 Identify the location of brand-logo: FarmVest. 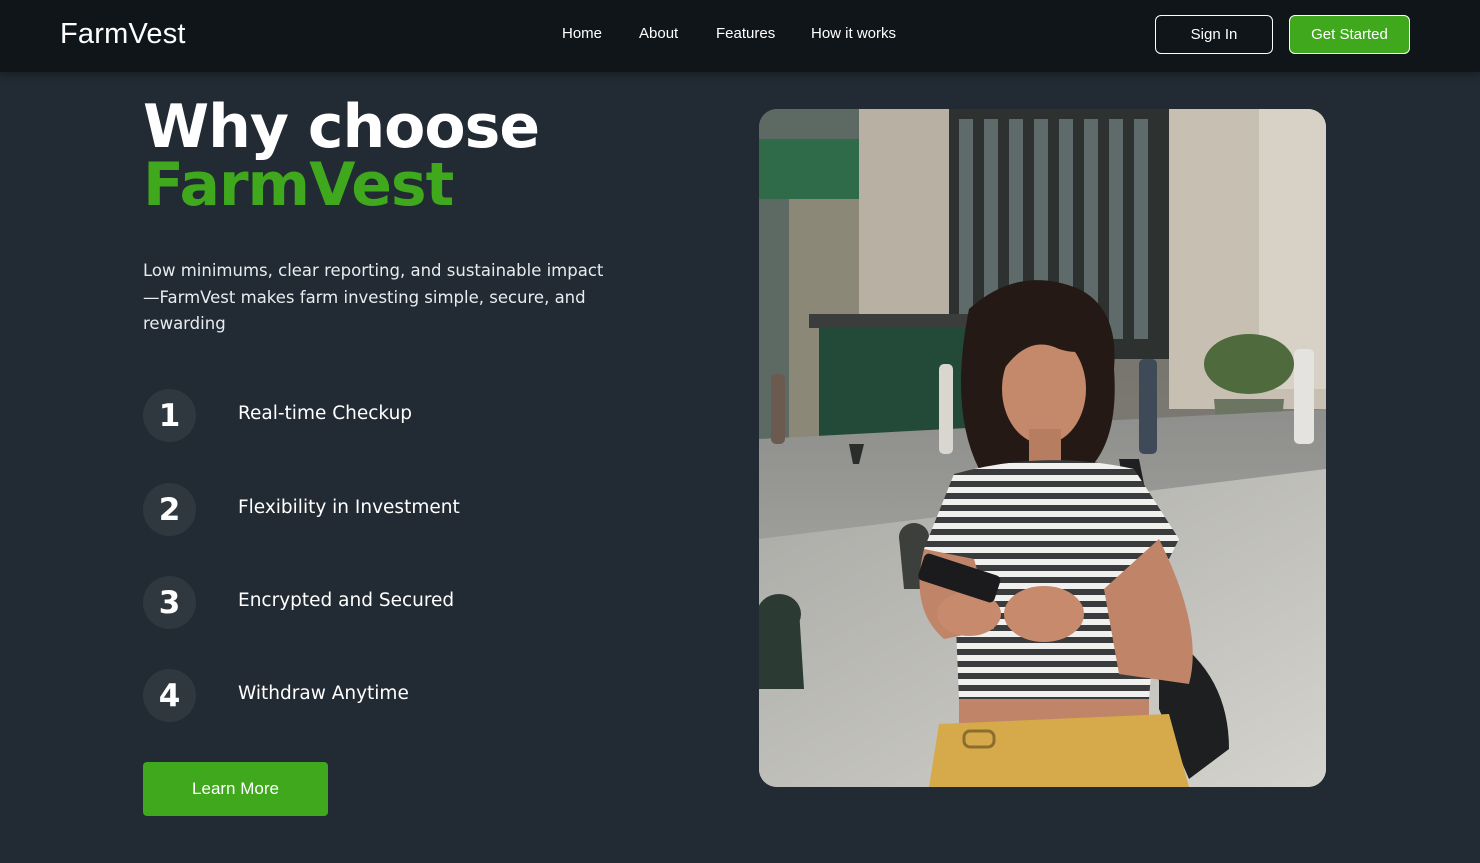
(123, 34).